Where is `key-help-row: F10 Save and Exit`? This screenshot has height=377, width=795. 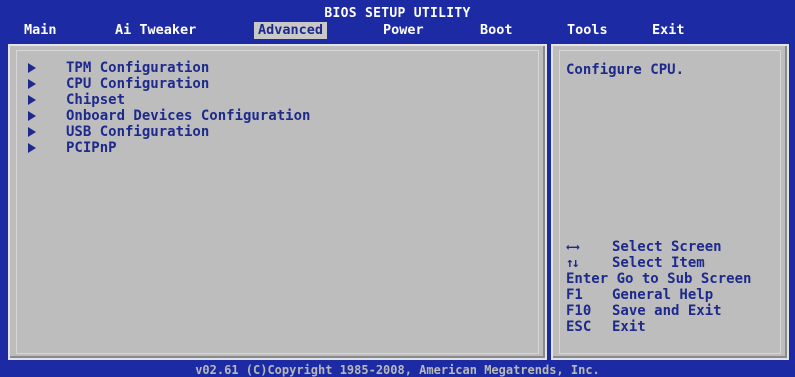 key-help-row: F10 Save and Exit is located at coordinates (644, 311).